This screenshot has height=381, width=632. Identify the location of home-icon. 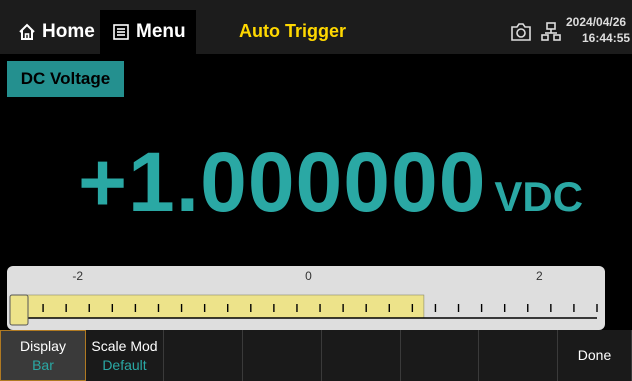
(27, 31).